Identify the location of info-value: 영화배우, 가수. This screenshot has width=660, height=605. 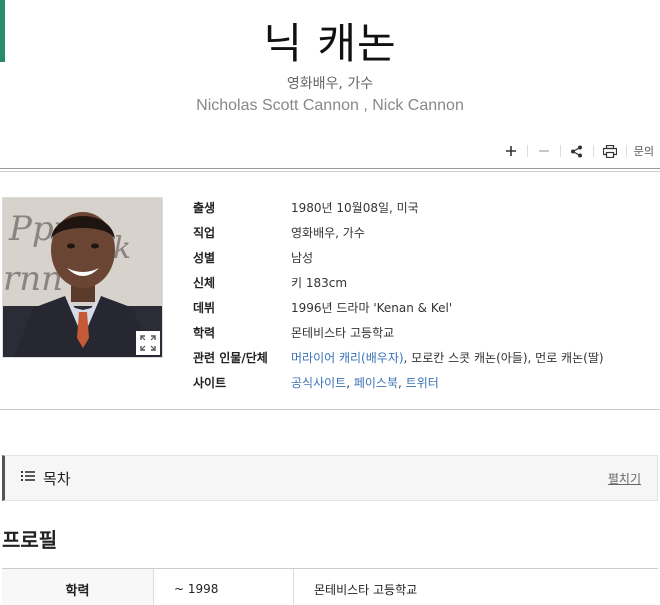
(328, 233).